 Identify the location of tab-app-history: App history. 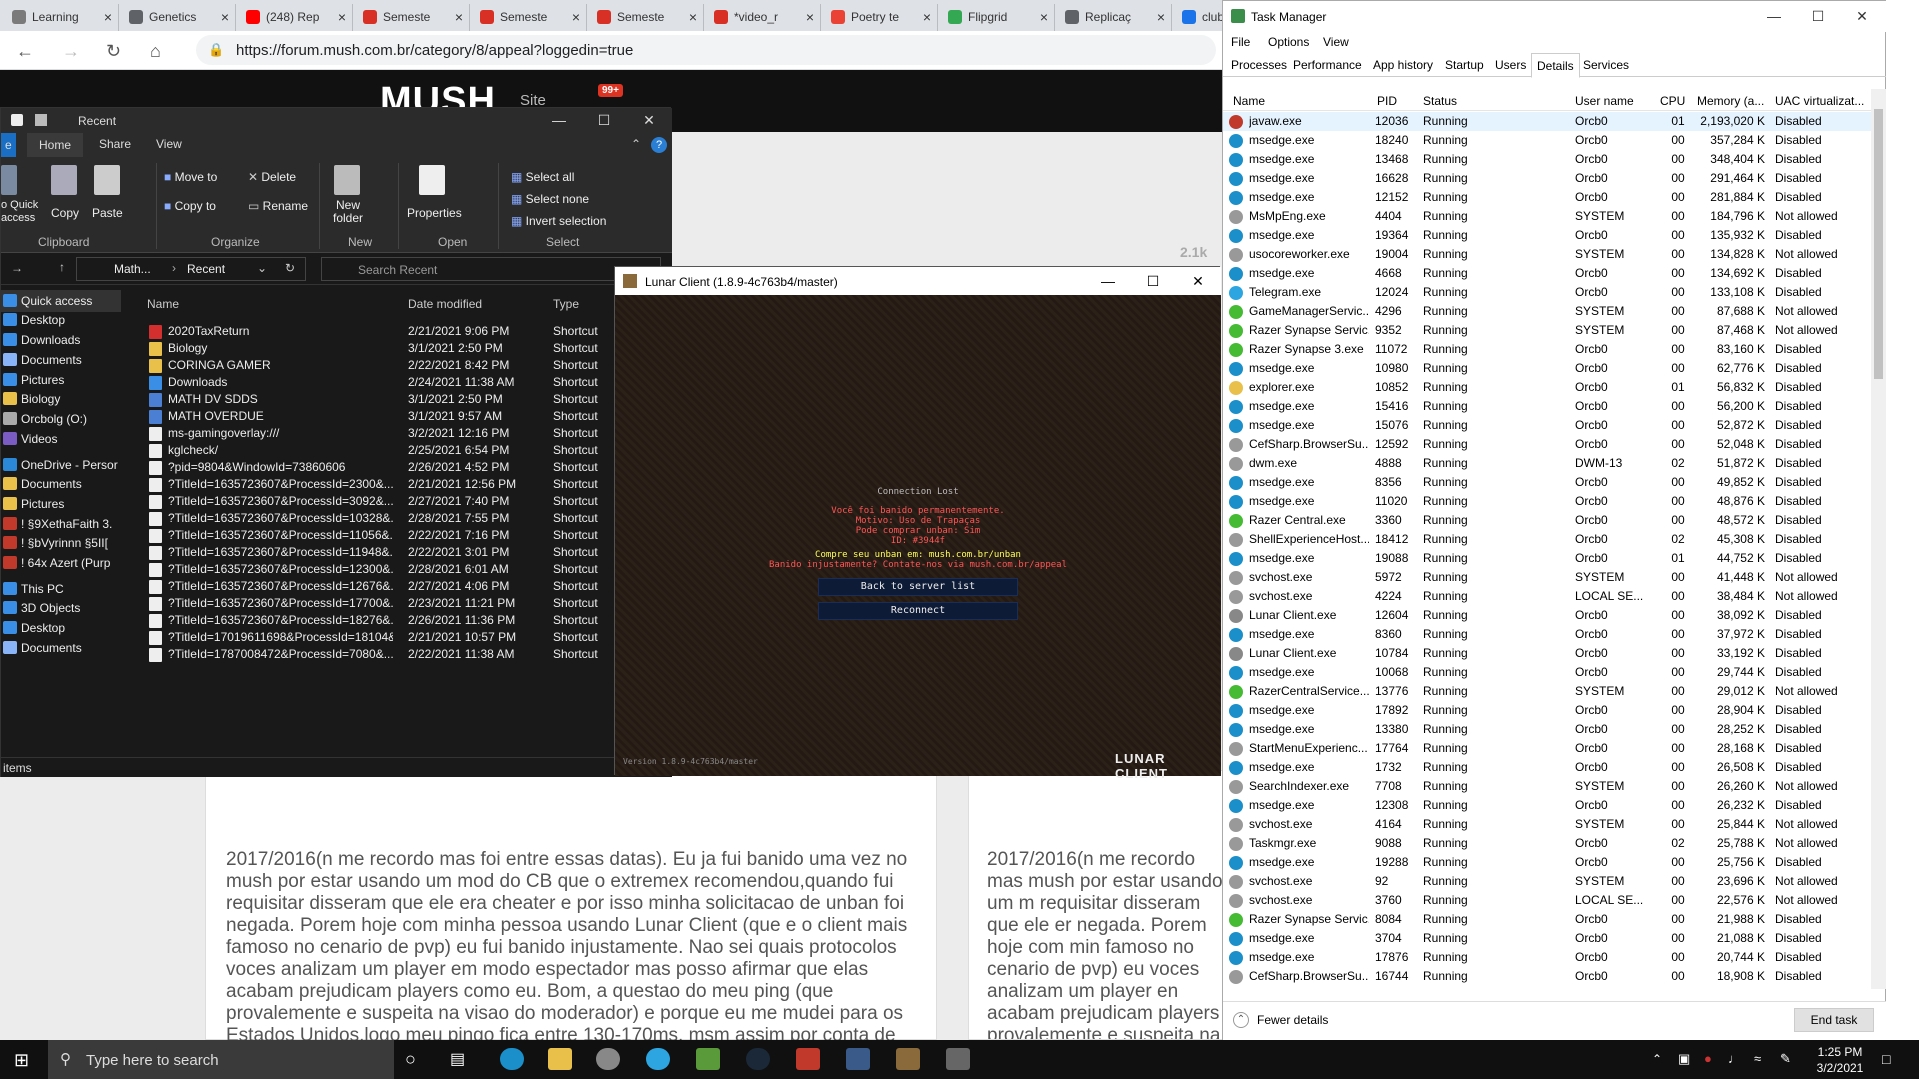
(1403, 65).